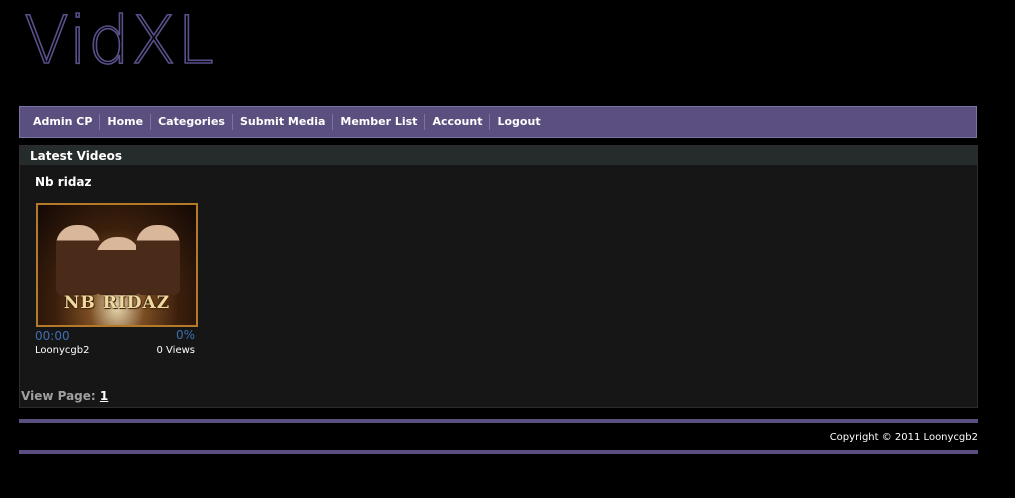 The image size is (1015, 498). Describe the element at coordinates (903, 437) in the screenshot. I see `footer-copyright: Copyright © 2011 Loonycgb2` at that location.